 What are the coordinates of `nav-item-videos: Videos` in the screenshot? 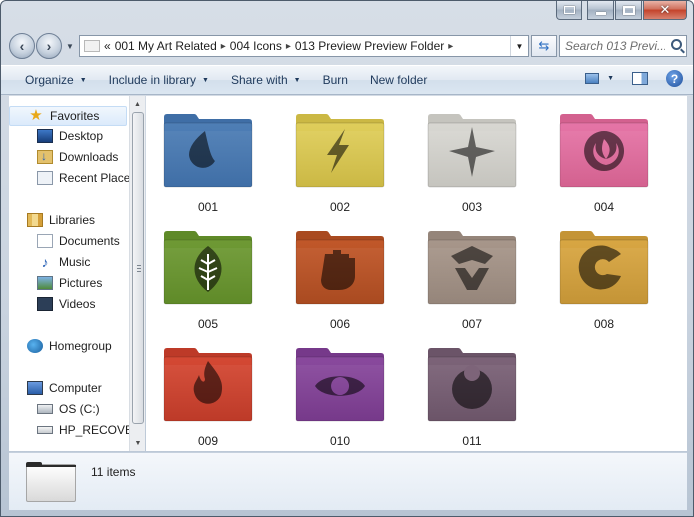 It's located at (66, 304).